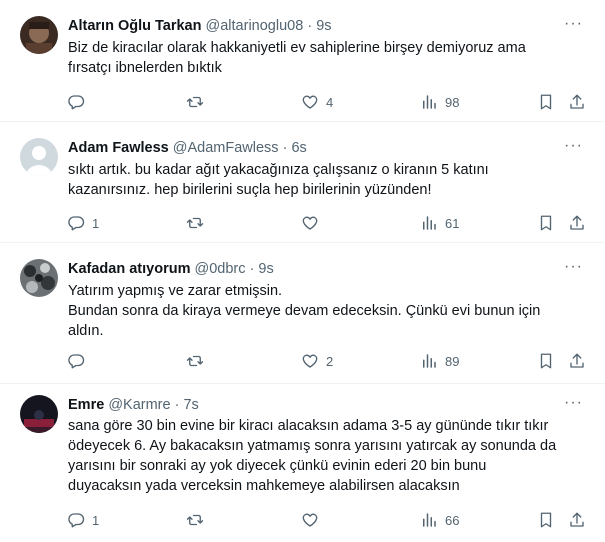  Describe the element at coordinates (452, 102) in the screenshot. I see `view-count: 98` at that location.